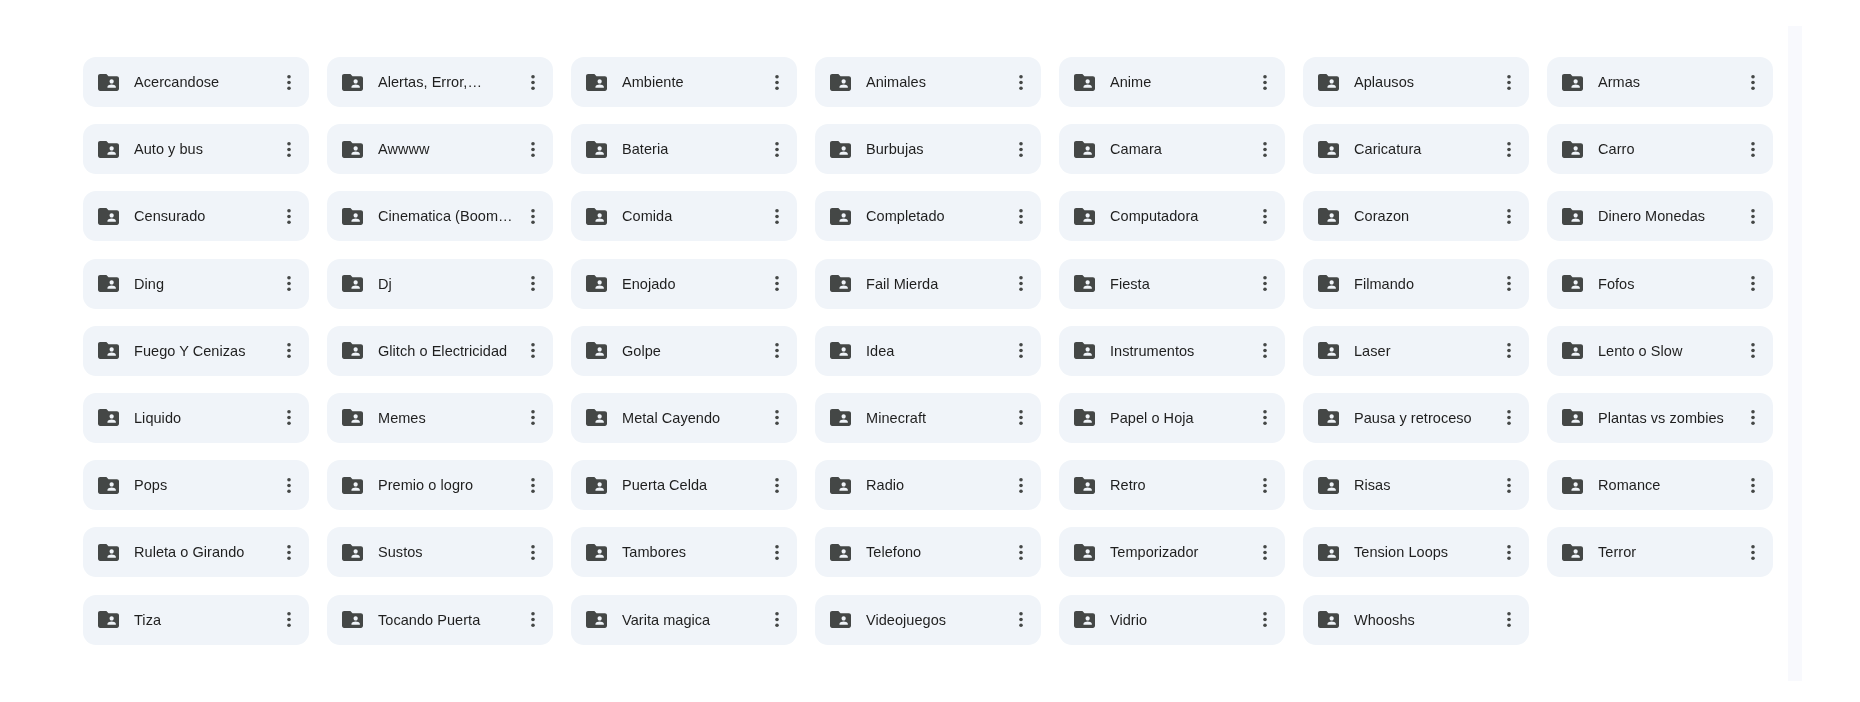  Describe the element at coordinates (1660, 82) in the screenshot. I see `folder-card: Armas` at that location.